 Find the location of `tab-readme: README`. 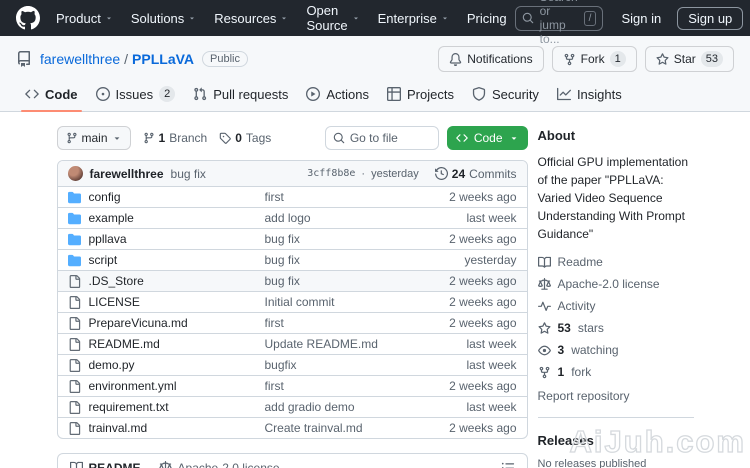

tab-readme: README is located at coordinates (105, 461).